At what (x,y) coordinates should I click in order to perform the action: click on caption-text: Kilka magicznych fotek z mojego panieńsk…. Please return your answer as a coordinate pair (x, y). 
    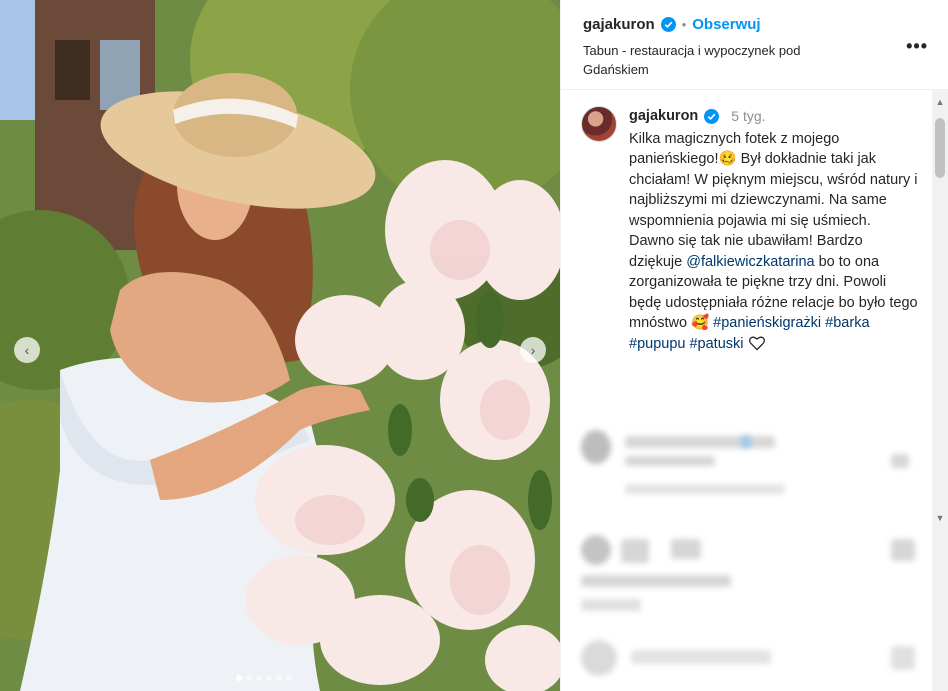
    Looking at the image, I should click on (774, 242).